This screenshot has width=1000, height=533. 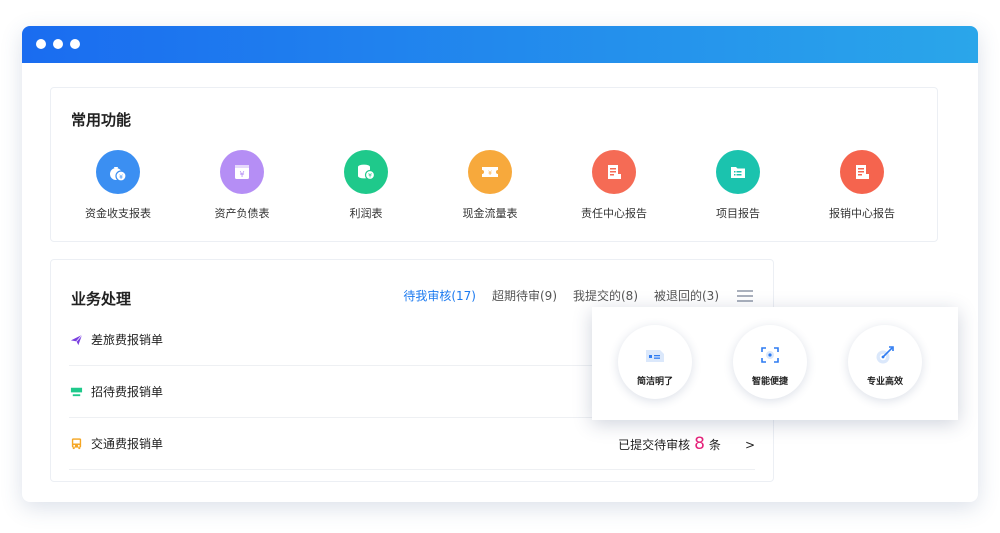 I want to click on airplane-icon, so click(x=76, y=340).